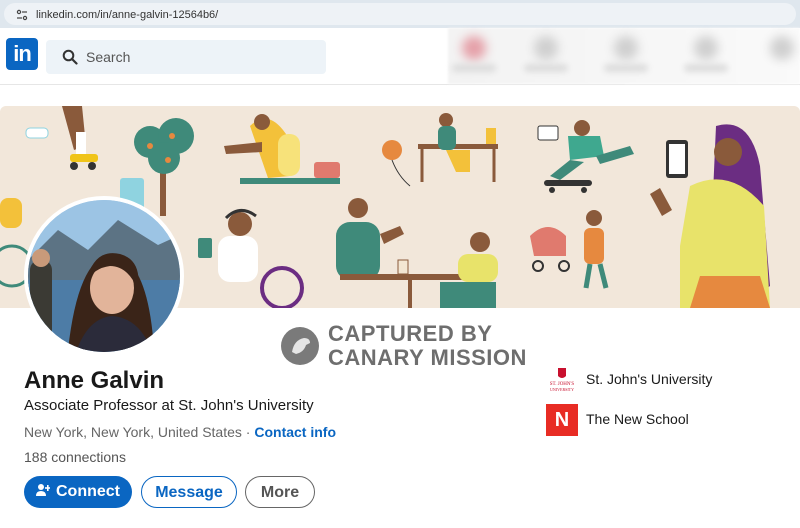 The width and height of the screenshot is (800, 528). Describe the element at coordinates (94, 380) in the screenshot. I see `profile-name: Anne Galvin` at that location.